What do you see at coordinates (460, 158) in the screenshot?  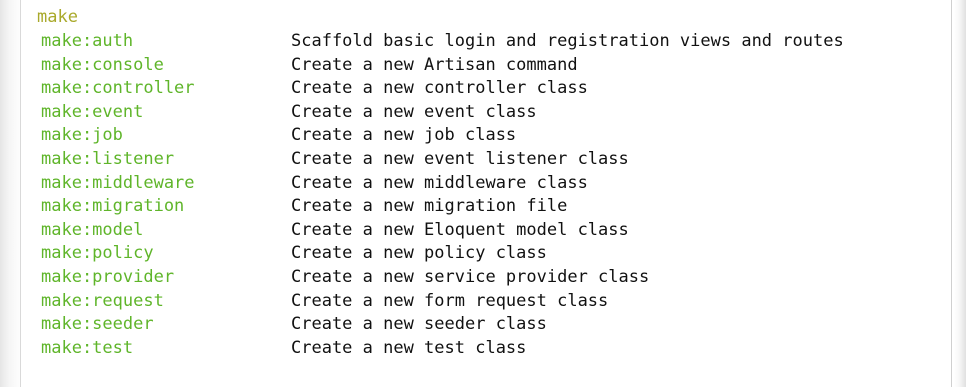 I see `command-description: Create a new event listener class` at bounding box center [460, 158].